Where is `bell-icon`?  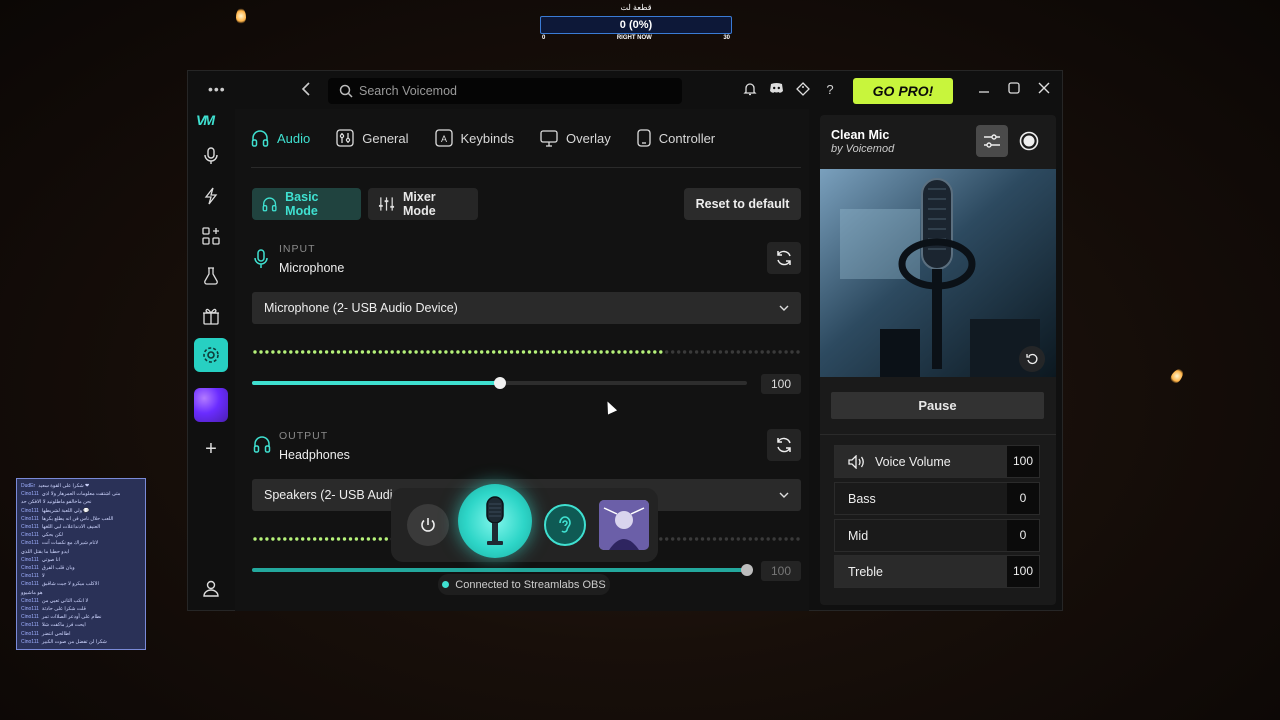
bell-icon is located at coordinates (750, 90).